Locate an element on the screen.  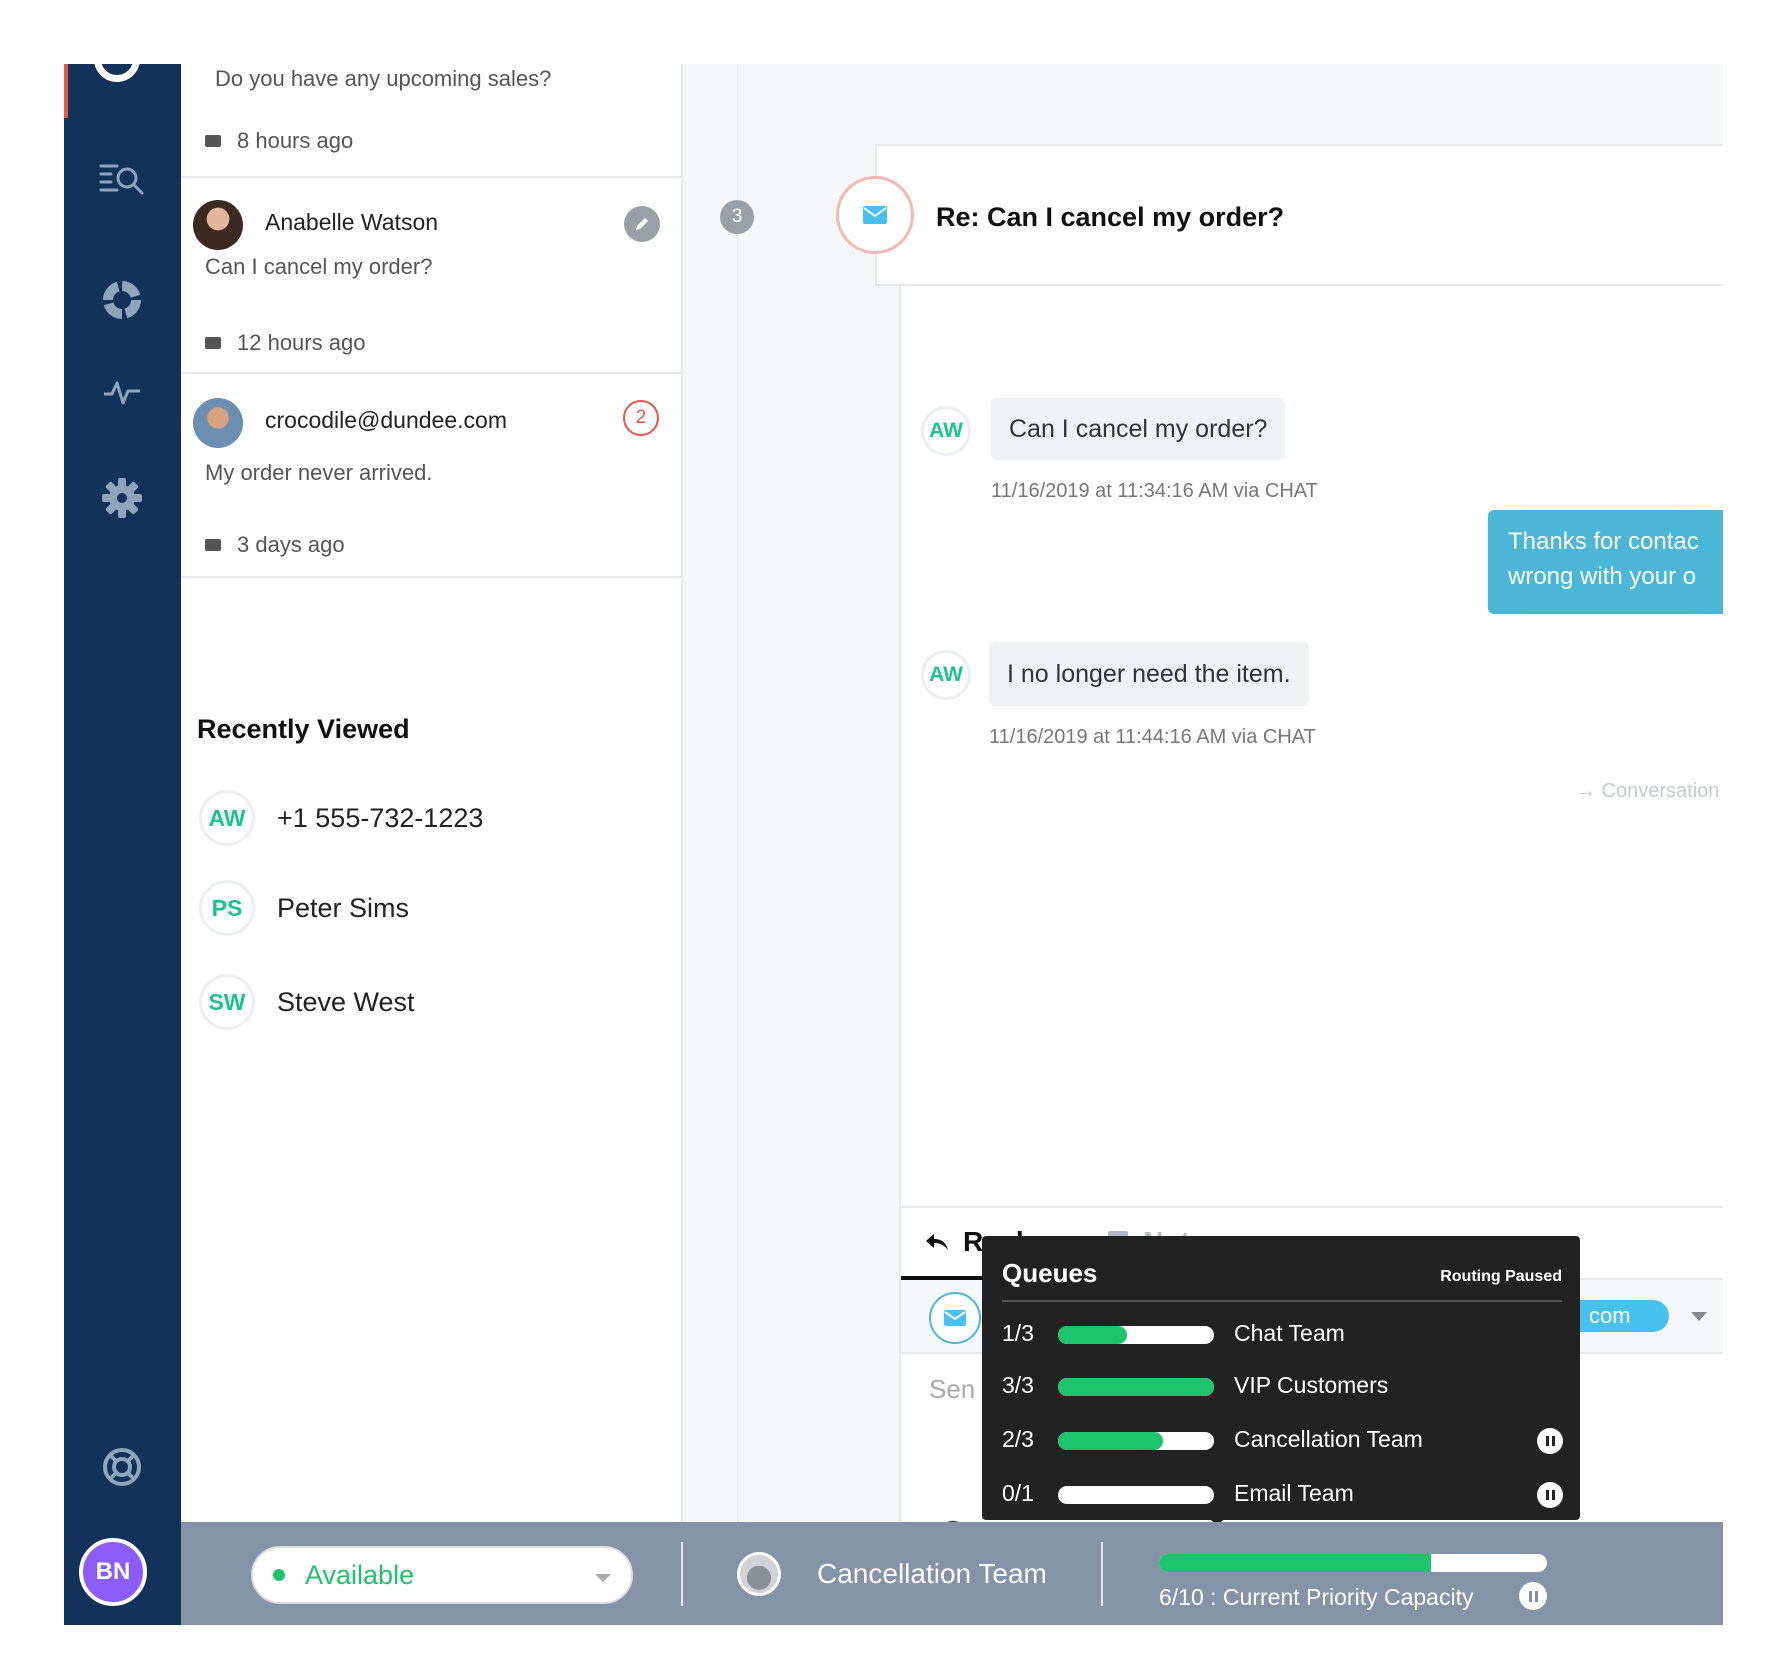
unread-count-badge: 2 is located at coordinates (641, 418).